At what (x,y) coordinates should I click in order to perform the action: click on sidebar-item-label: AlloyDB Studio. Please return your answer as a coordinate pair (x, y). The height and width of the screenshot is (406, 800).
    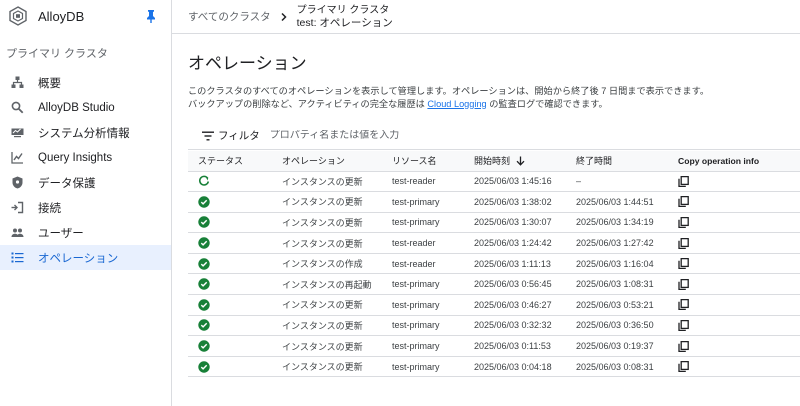
    Looking at the image, I should click on (76, 107).